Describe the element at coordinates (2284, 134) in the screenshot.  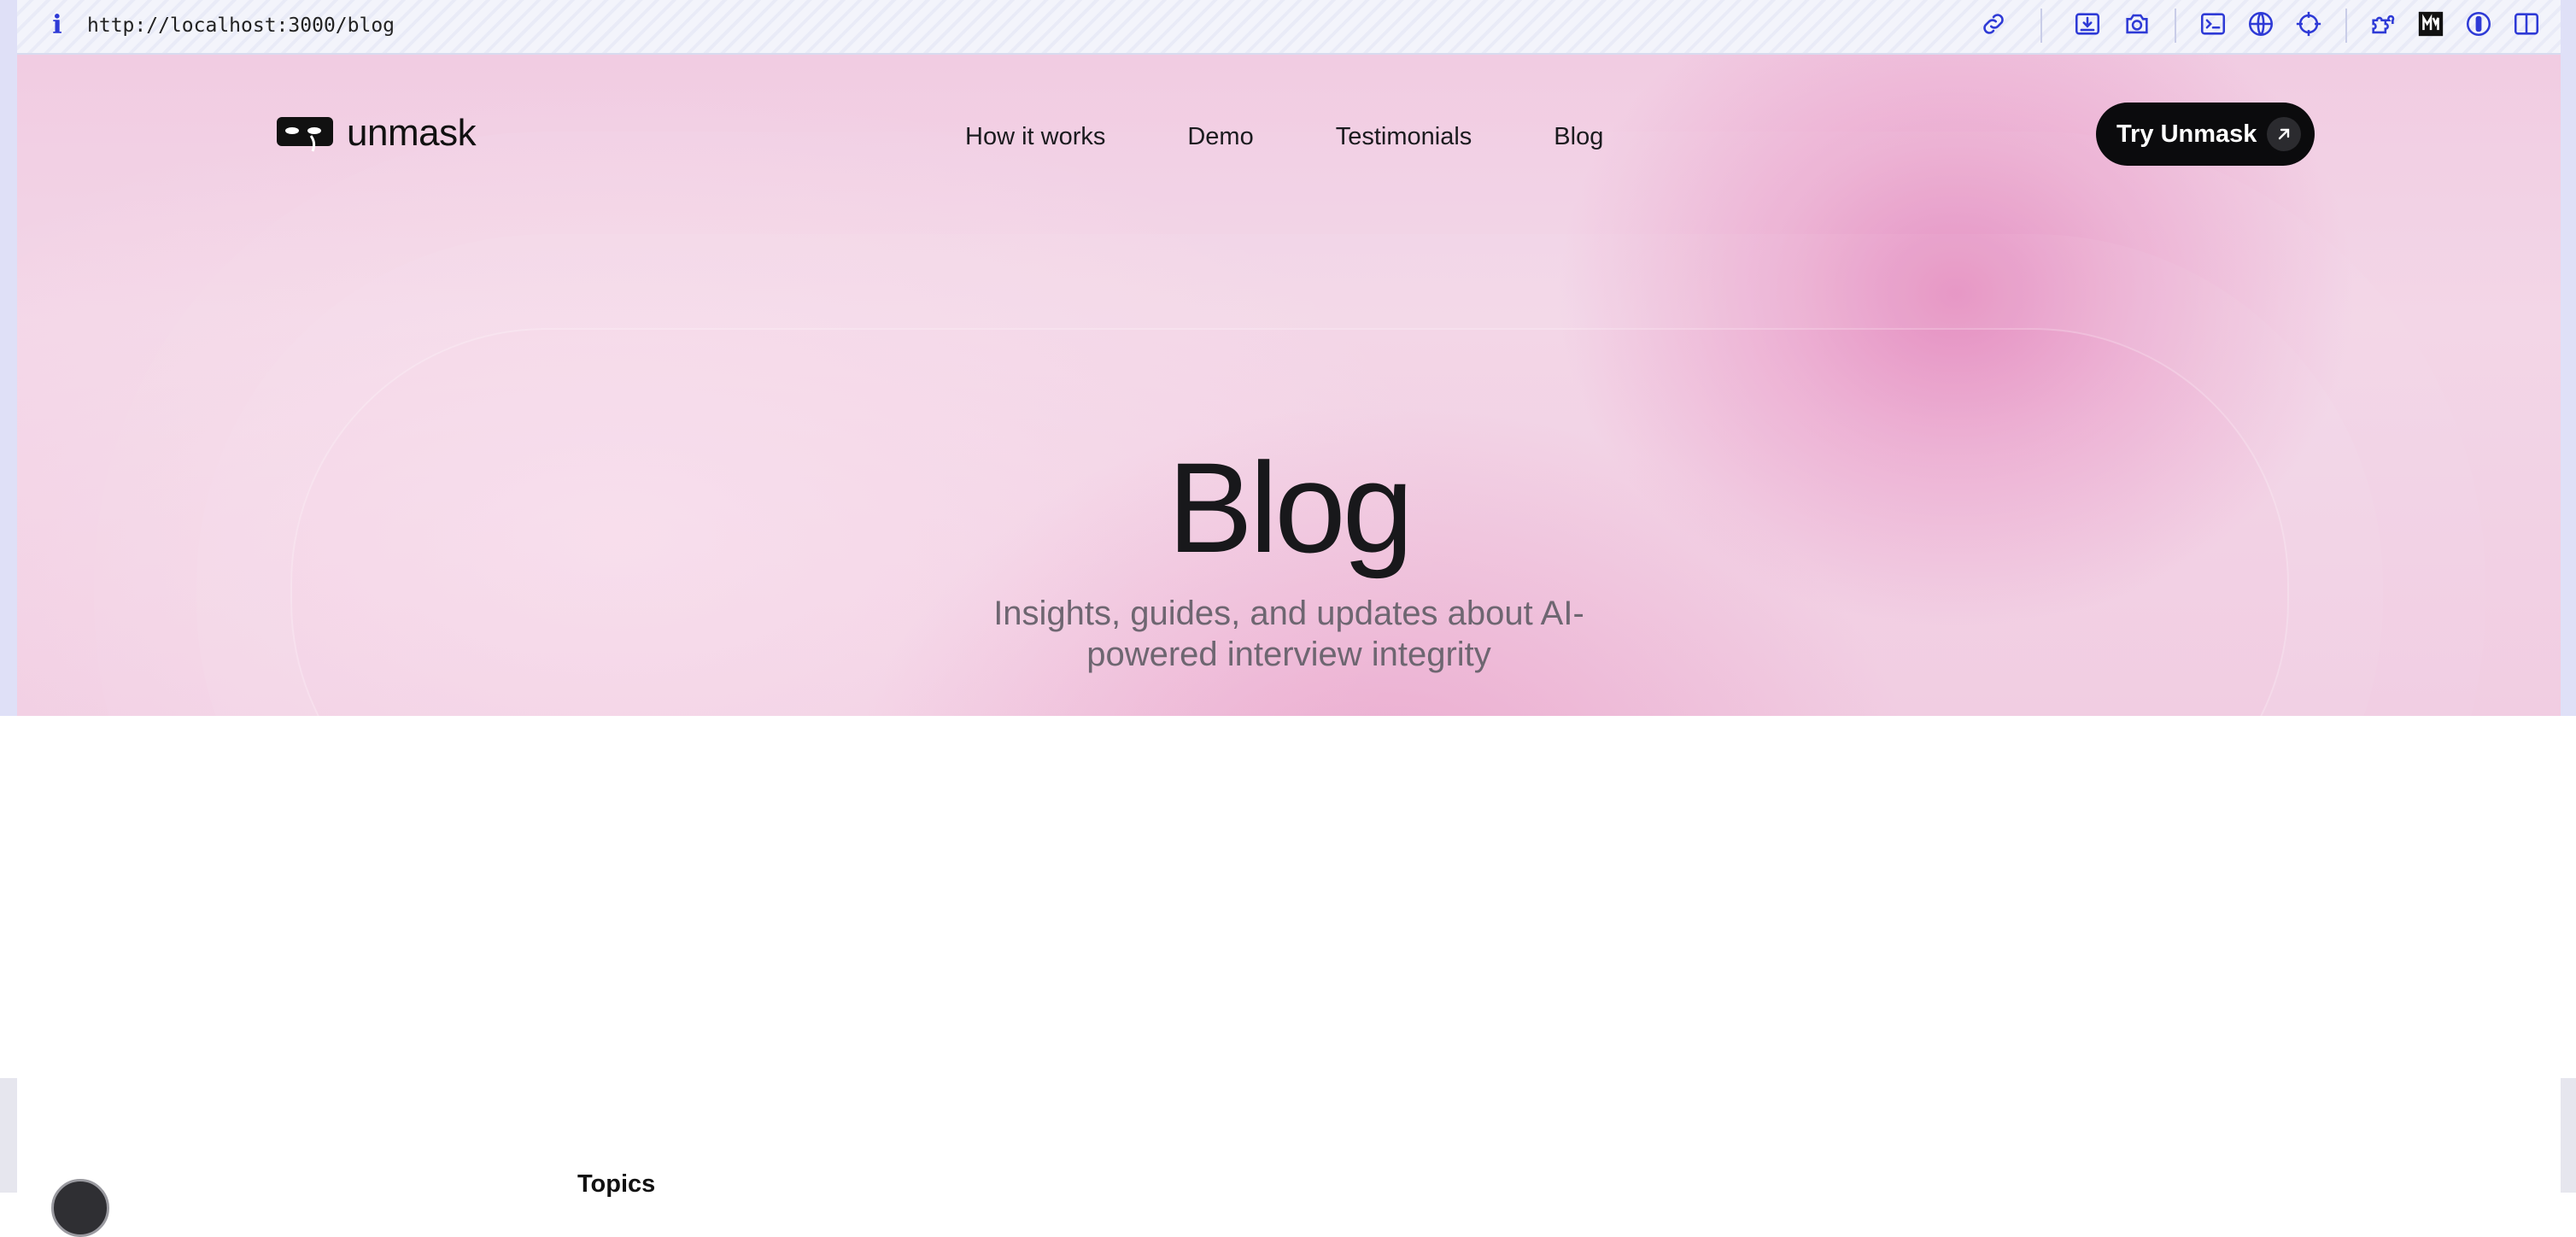
I see `arrow-up-right-icon` at that location.